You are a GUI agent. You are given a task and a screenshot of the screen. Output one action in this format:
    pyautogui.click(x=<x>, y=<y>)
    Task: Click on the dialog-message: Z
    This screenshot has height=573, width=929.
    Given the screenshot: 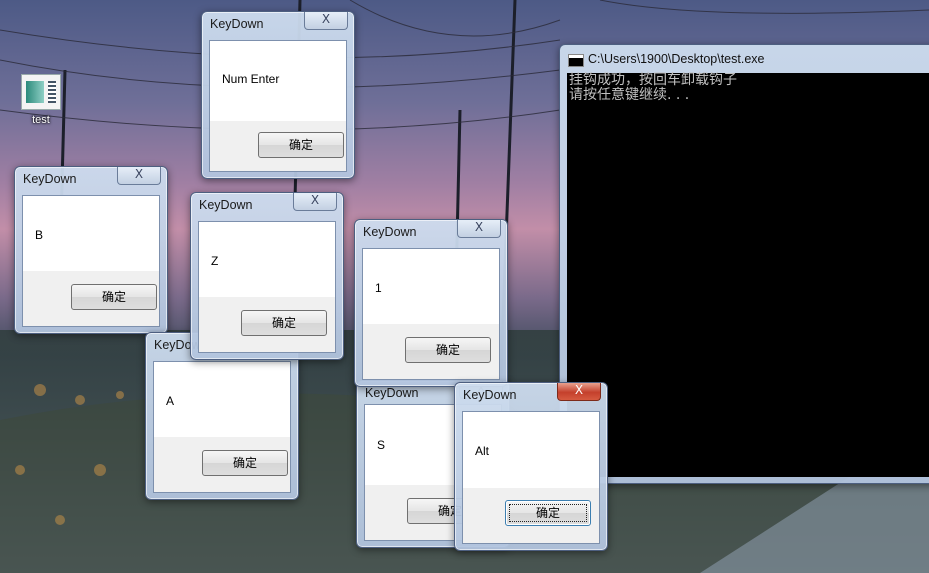 What is the action you would take?
    pyautogui.click(x=215, y=261)
    